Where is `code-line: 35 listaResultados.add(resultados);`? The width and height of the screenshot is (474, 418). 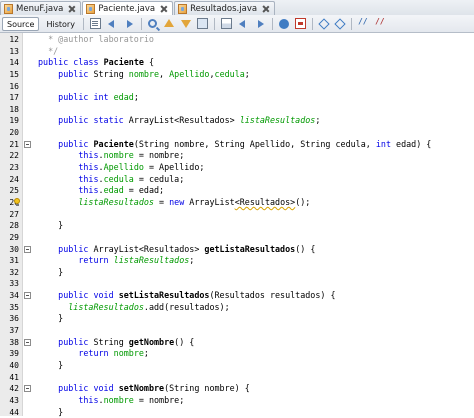 code-line: 35 listaResultados.add(resultados); is located at coordinates (237, 308).